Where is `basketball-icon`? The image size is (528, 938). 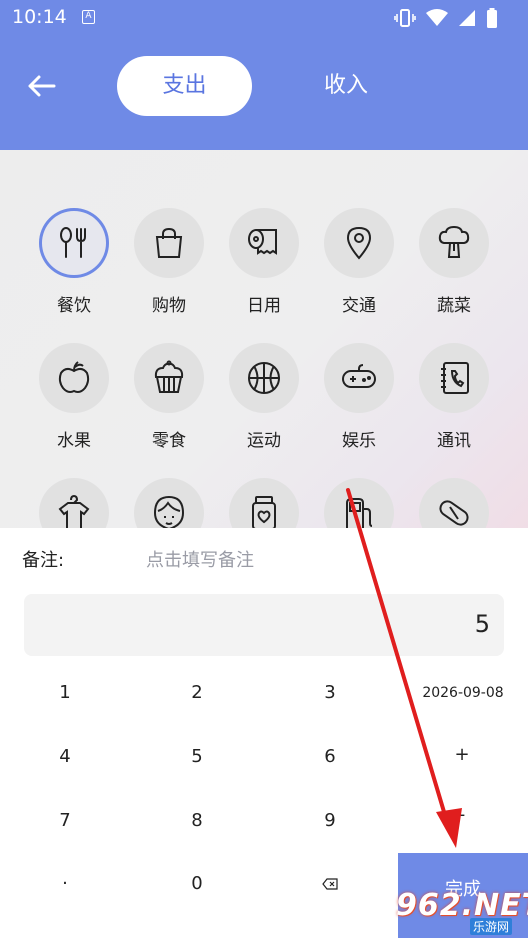
basketball-icon is located at coordinates (264, 378).